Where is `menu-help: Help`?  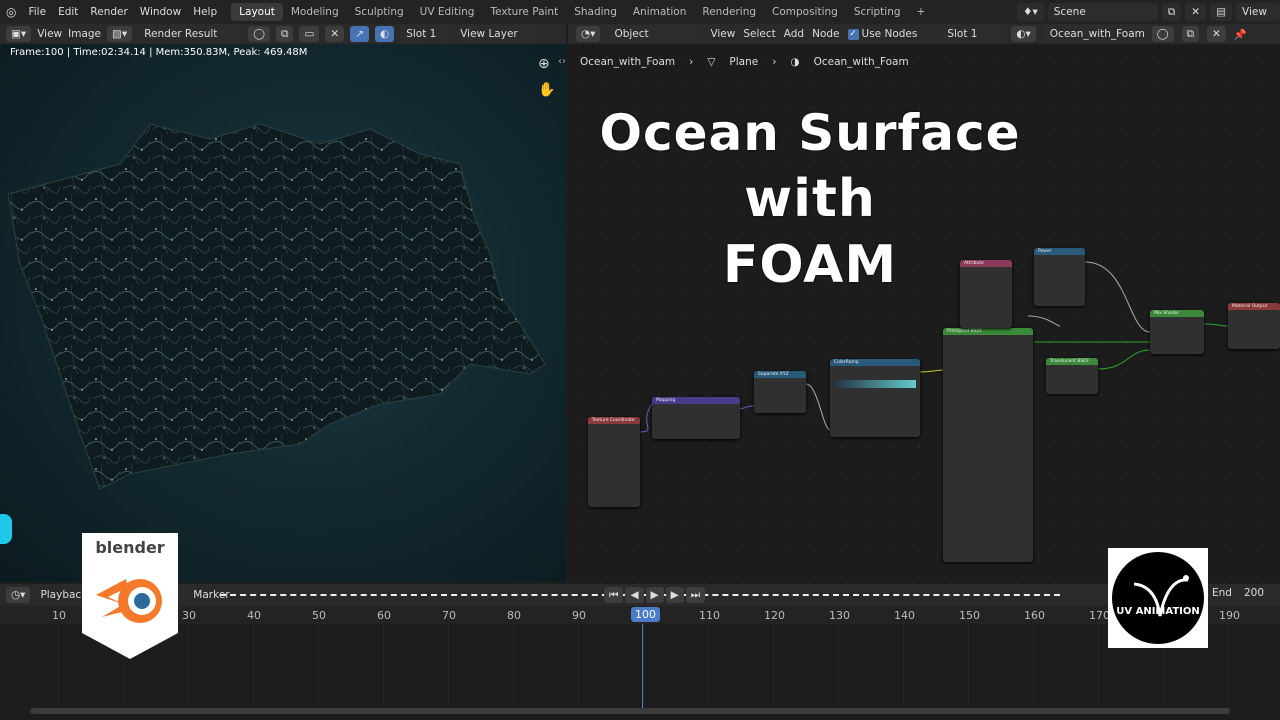
menu-help: Help is located at coordinates (205, 12).